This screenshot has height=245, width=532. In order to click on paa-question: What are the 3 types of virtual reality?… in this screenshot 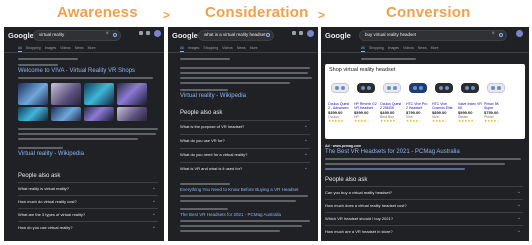, I will do `click(88, 214)`.